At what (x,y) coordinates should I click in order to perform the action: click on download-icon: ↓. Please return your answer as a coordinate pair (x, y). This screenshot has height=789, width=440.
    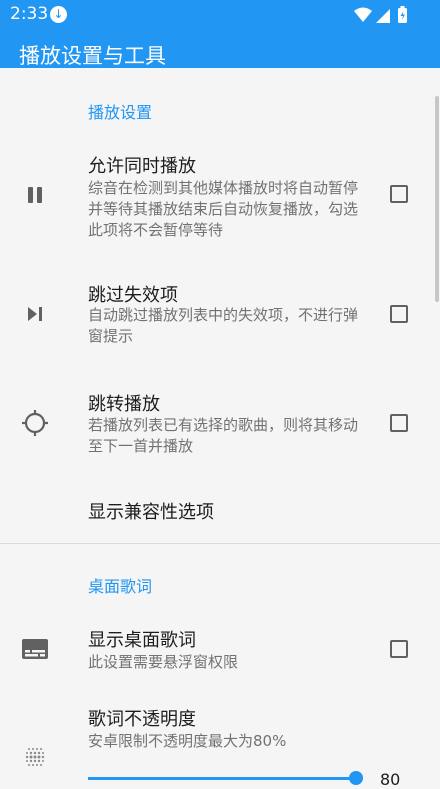
    Looking at the image, I should click on (58, 14).